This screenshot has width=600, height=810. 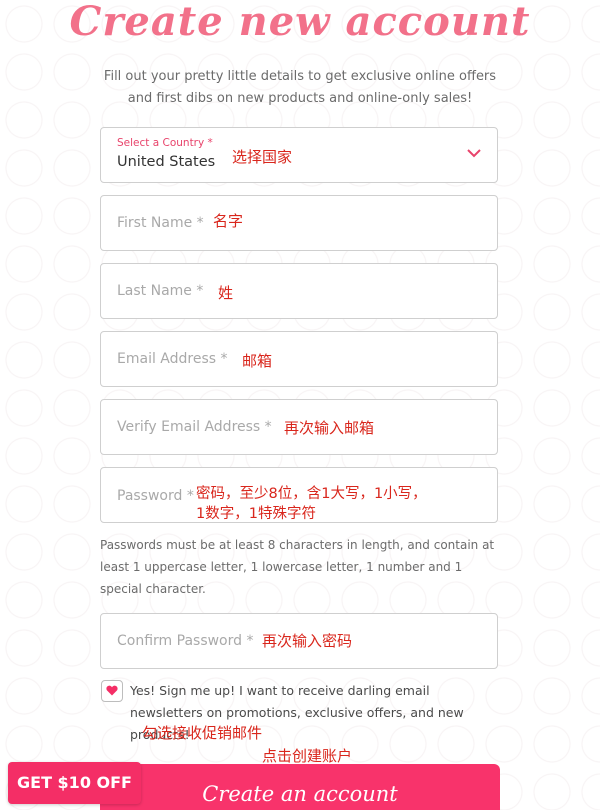 What do you see at coordinates (262, 157) in the screenshot?
I see `annotation-country: 选择国家` at bounding box center [262, 157].